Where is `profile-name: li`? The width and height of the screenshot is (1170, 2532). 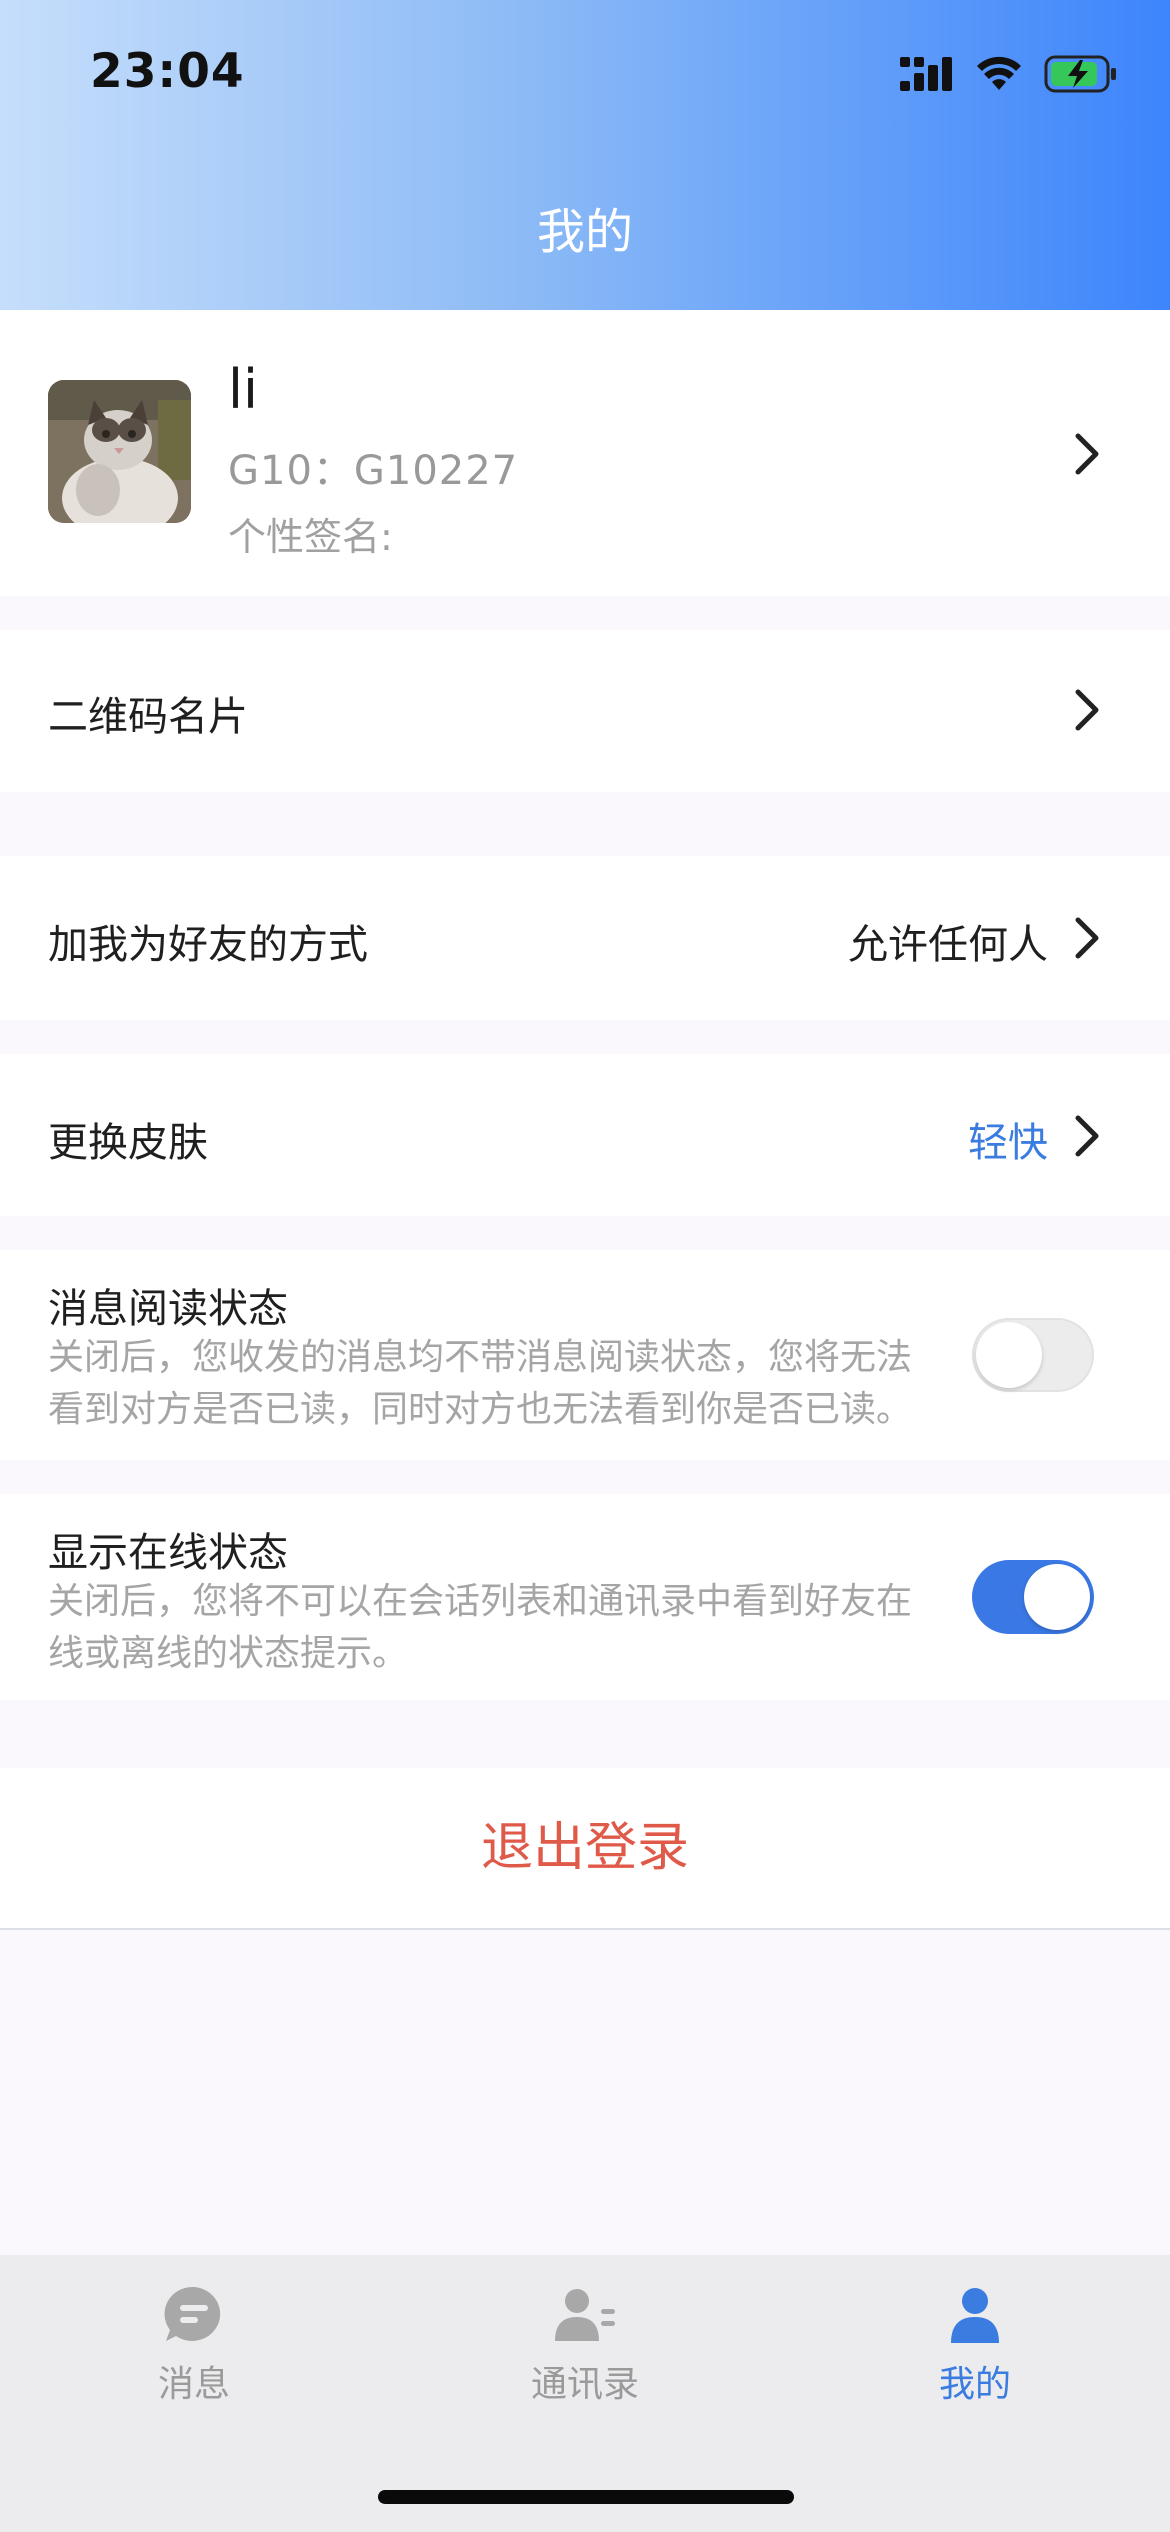 profile-name: li is located at coordinates (243, 389).